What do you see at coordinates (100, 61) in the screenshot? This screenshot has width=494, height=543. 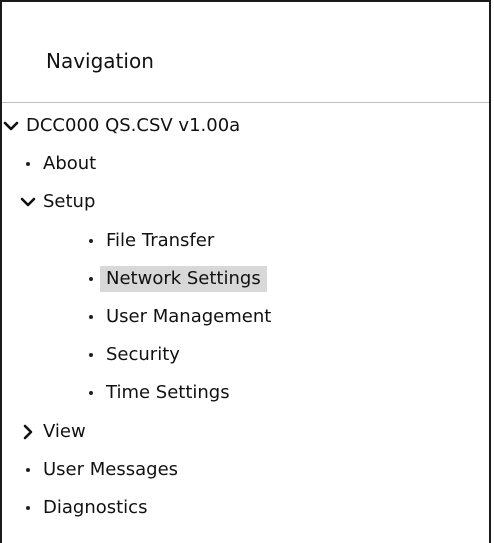 I see `navigation-title: Navigation` at bounding box center [100, 61].